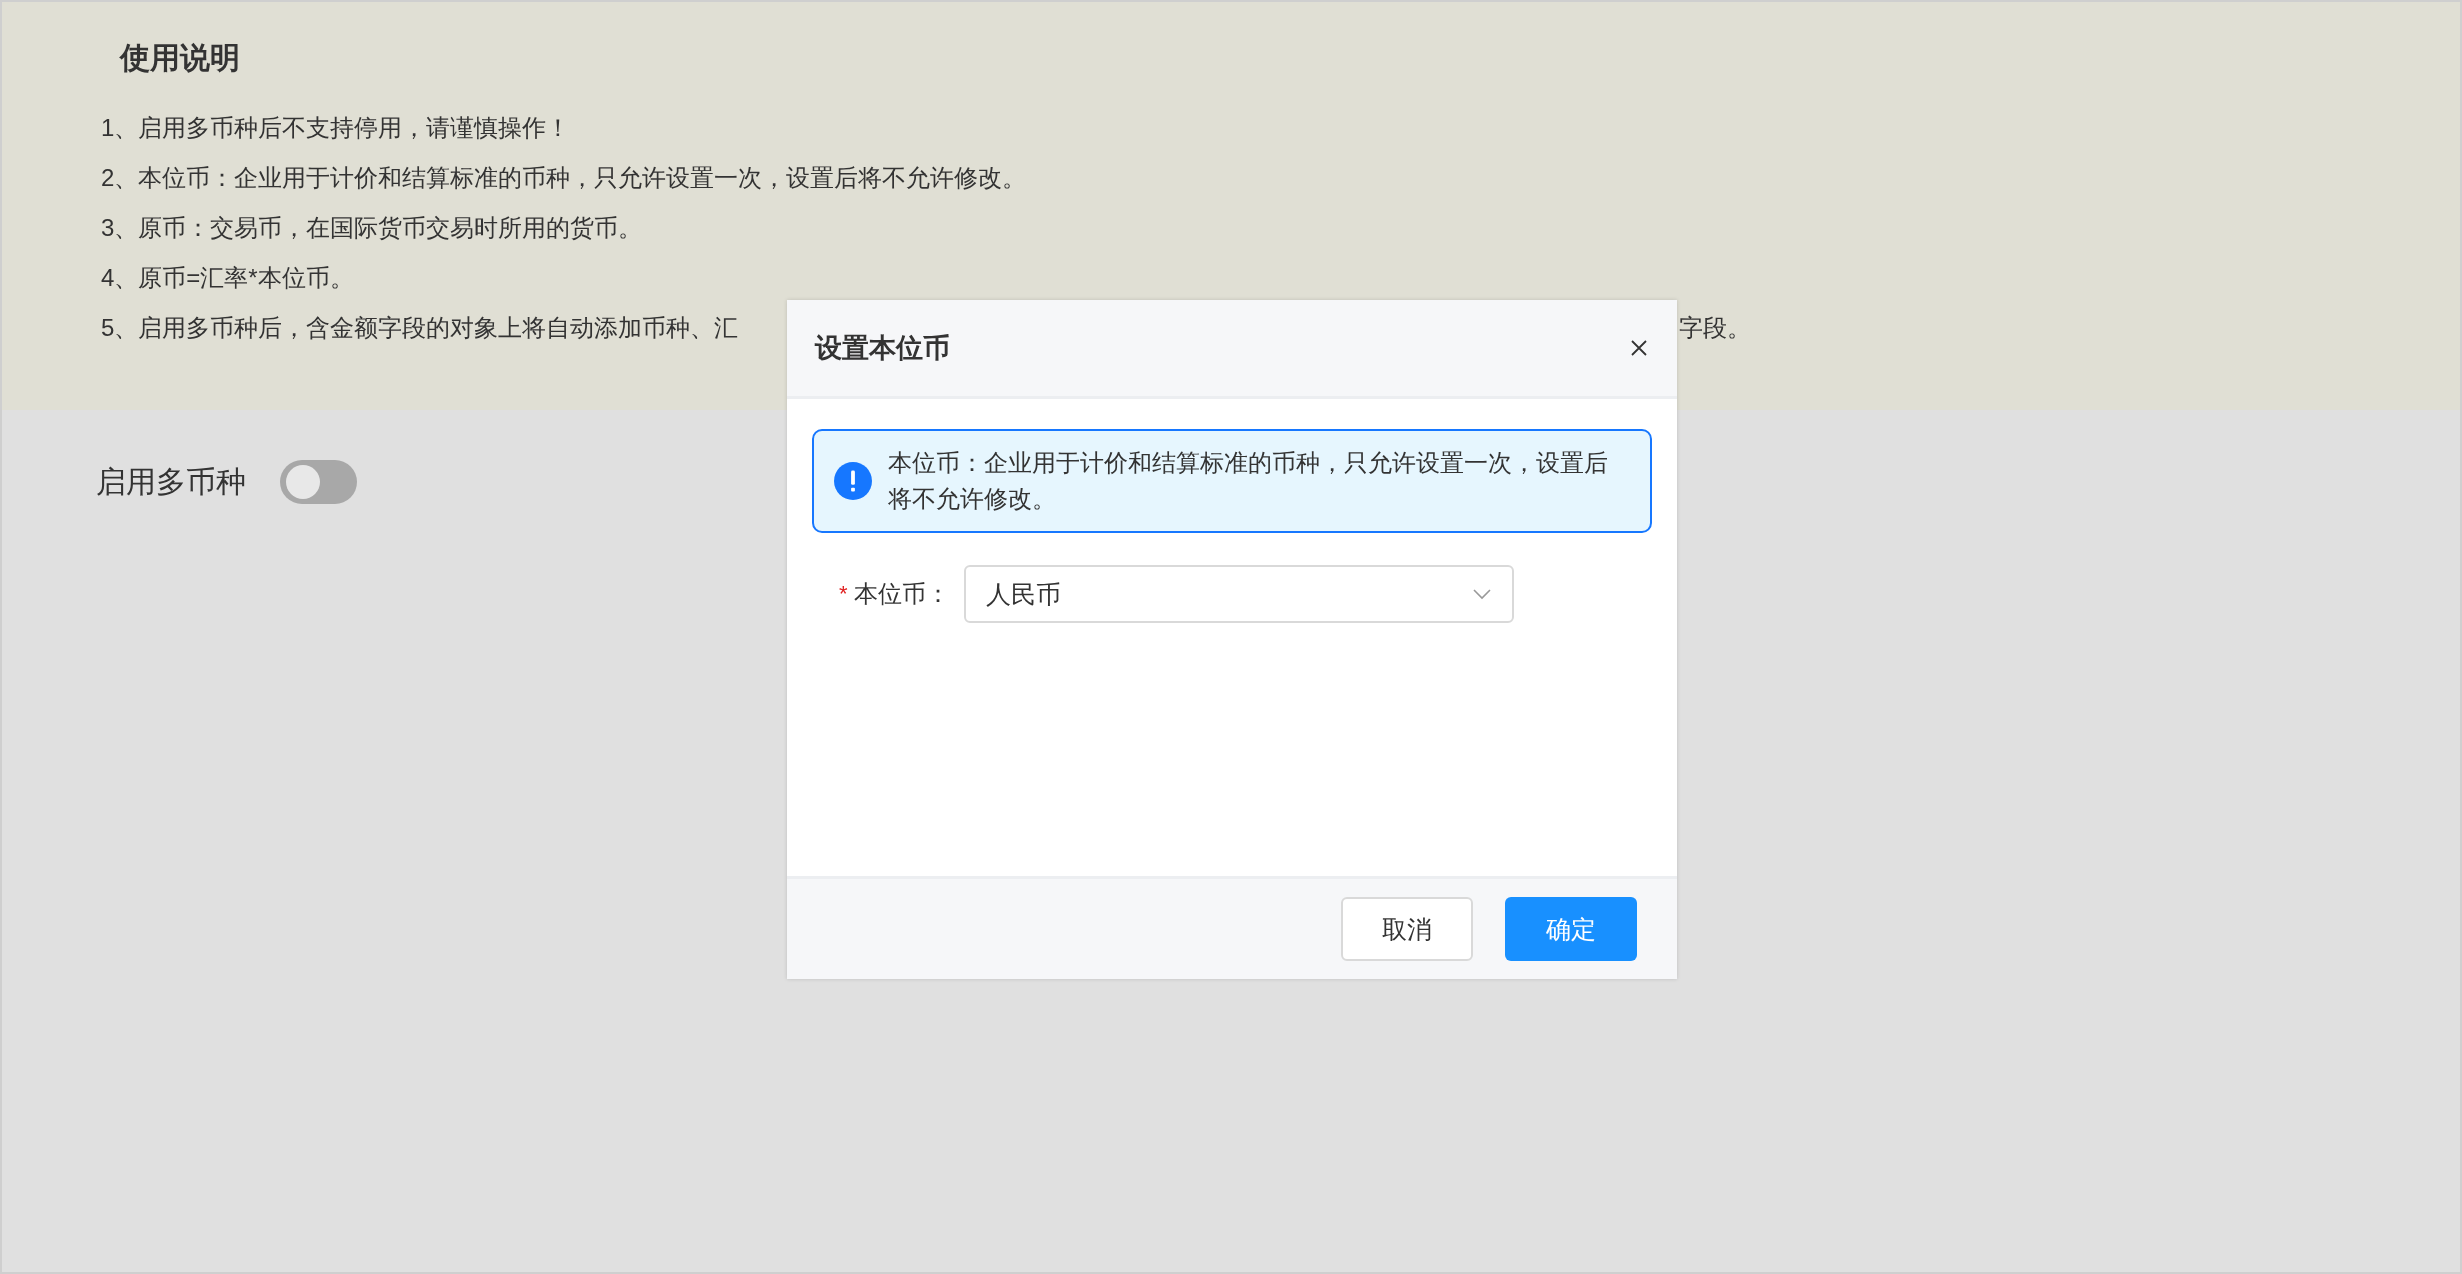  I want to click on alert-text: 本位币：企业用于计价和结算标准的币种，只允许设置一次，设置后将不允许修改。, so click(1248, 481).